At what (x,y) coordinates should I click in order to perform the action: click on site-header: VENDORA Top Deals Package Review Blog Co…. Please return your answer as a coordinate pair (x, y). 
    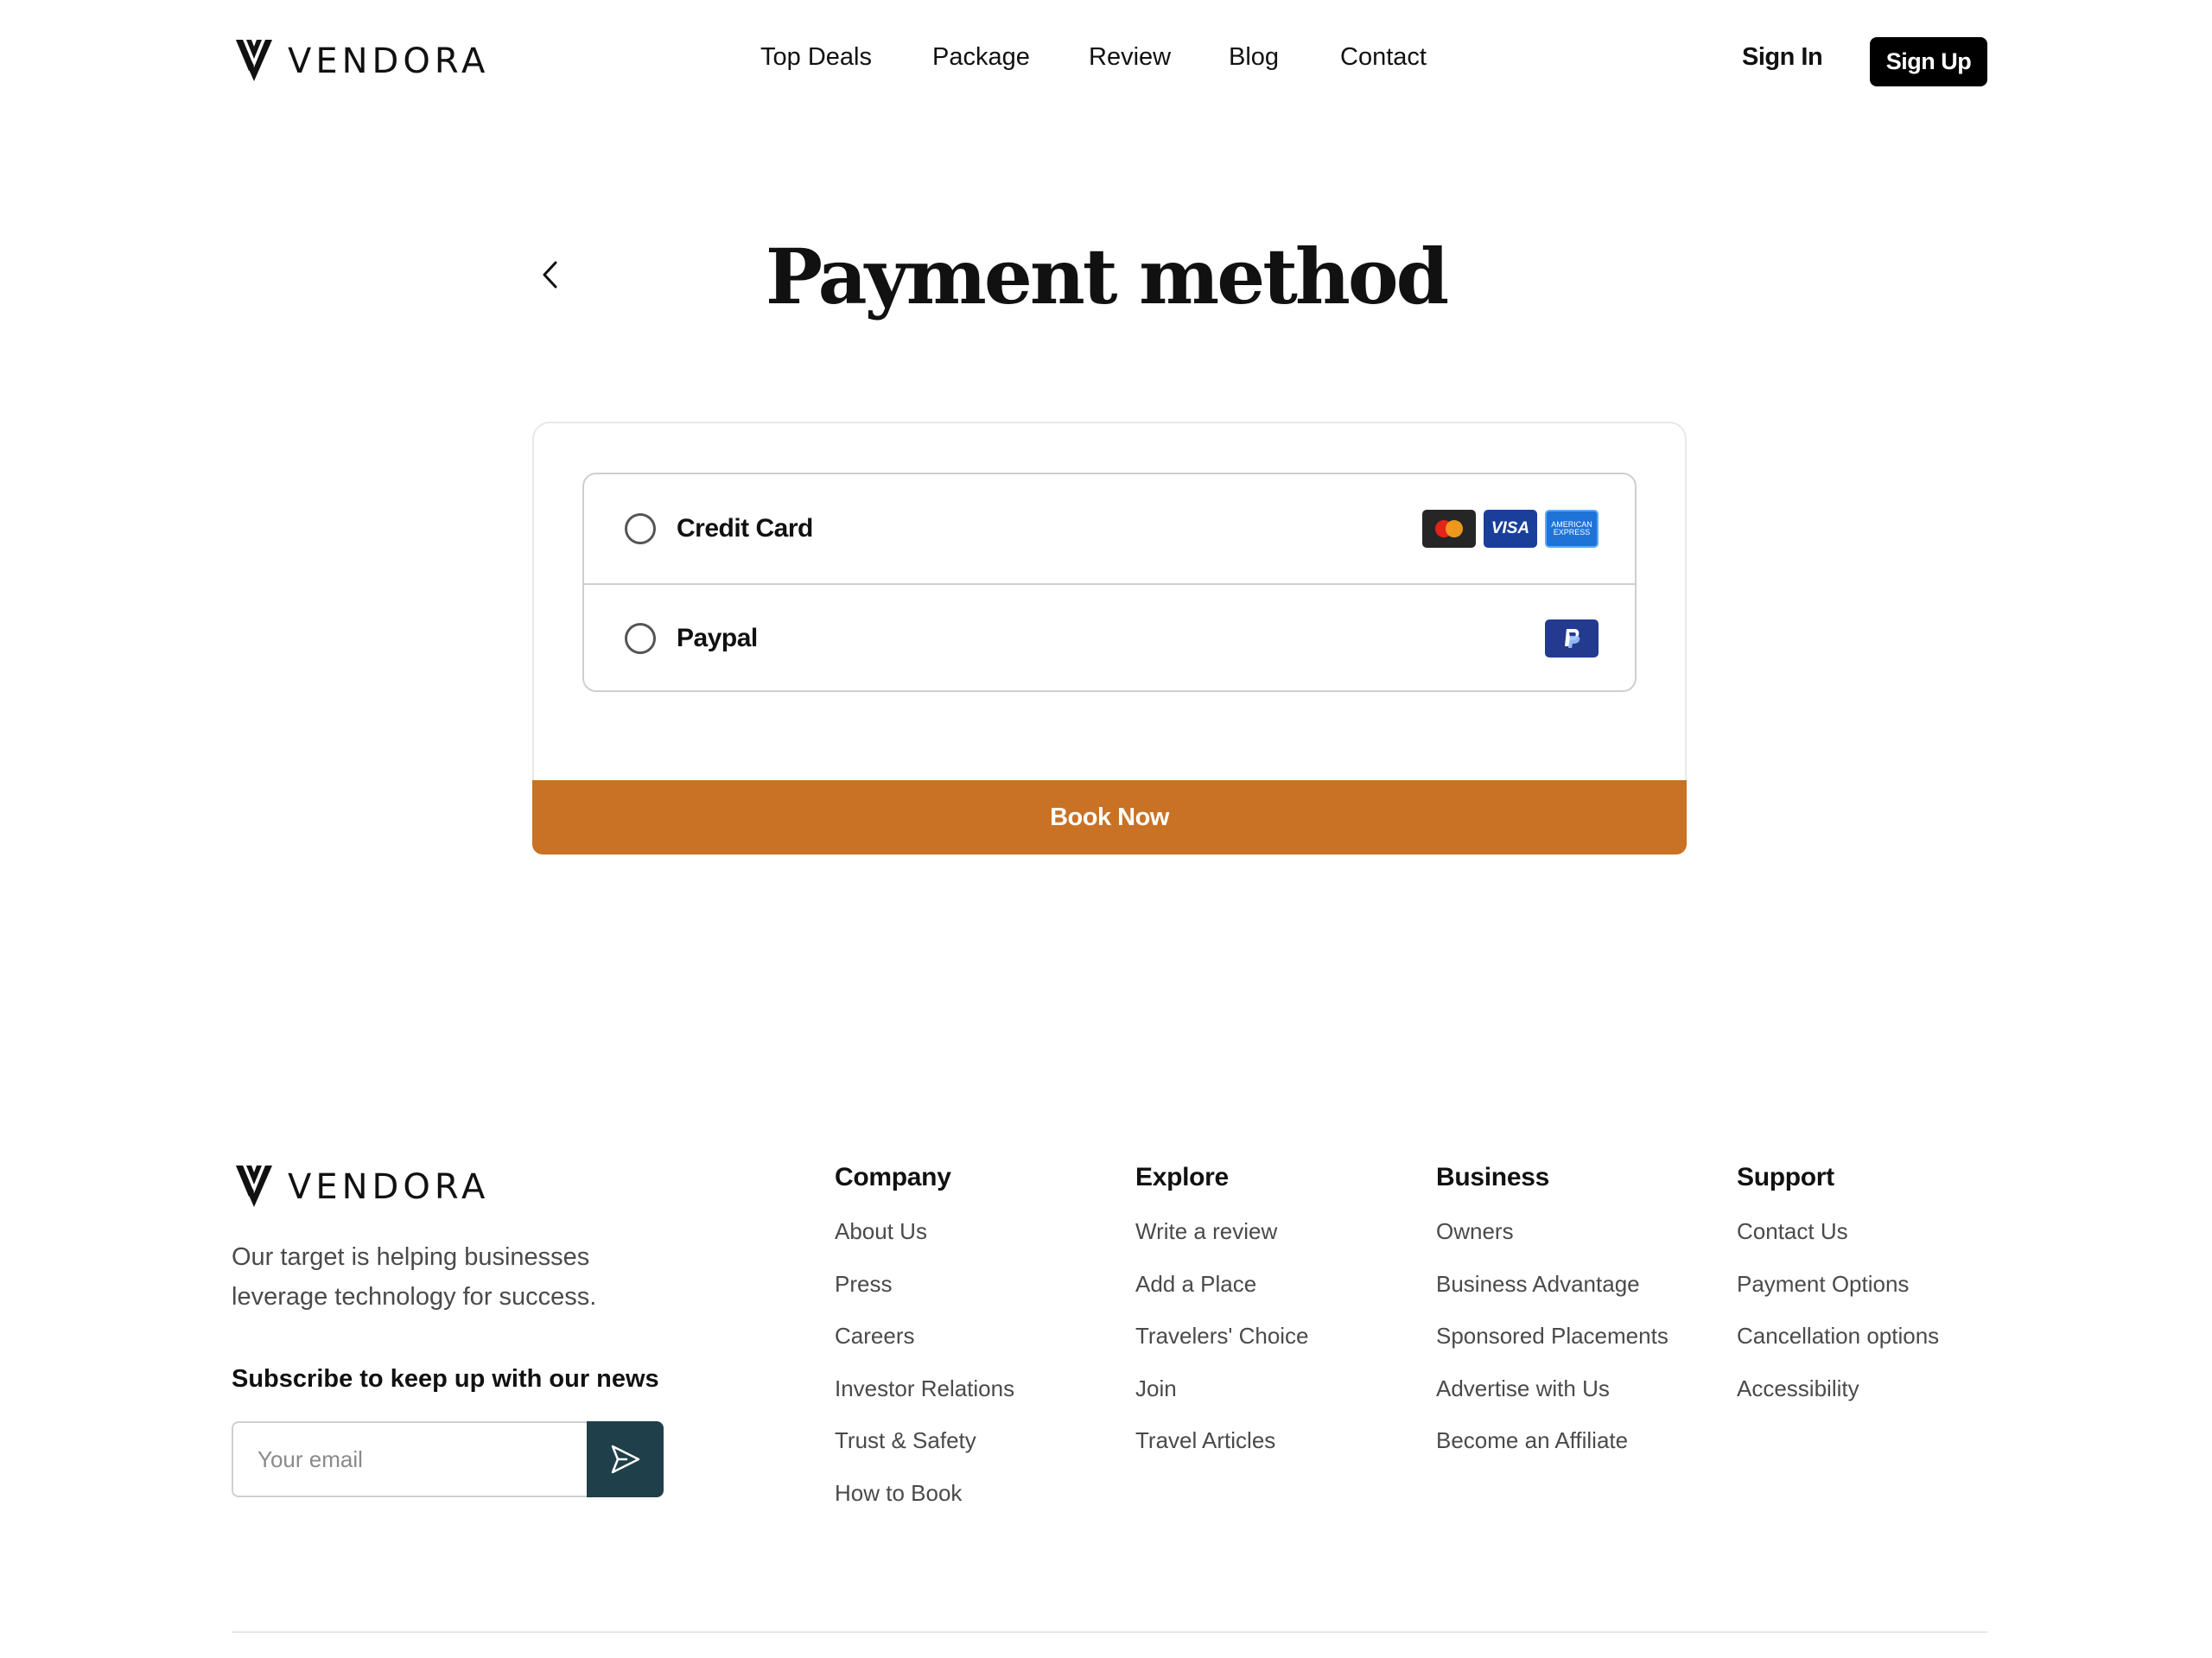
    Looking at the image, I should click on (1106, 61).